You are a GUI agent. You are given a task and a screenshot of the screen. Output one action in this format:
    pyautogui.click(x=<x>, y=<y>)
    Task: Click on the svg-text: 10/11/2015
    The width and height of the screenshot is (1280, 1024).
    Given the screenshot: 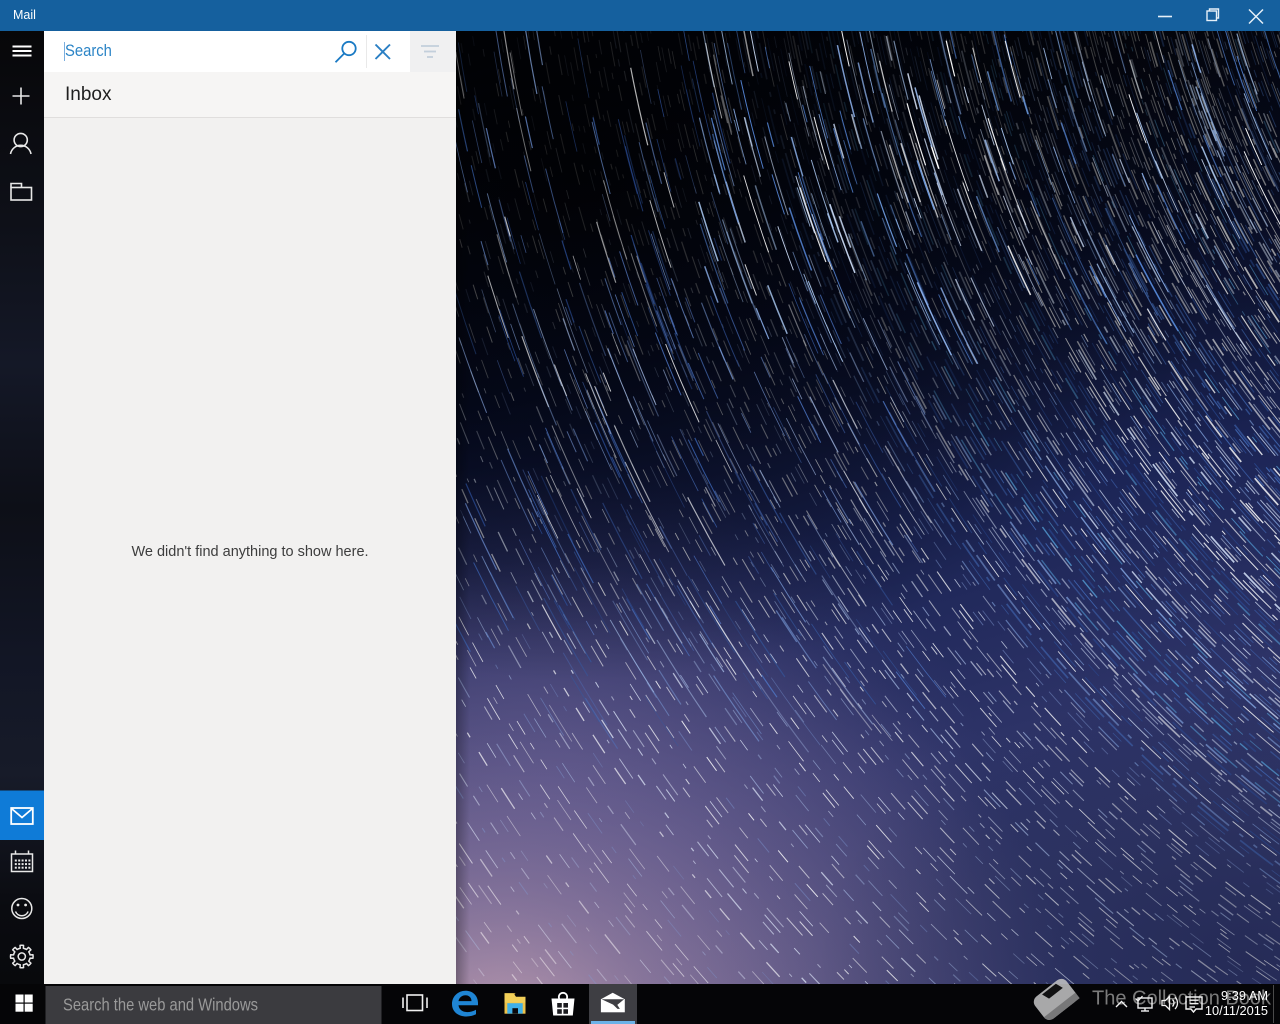 What is the action you would take?
    pyautogui.click(x=1236, y=1010)
    